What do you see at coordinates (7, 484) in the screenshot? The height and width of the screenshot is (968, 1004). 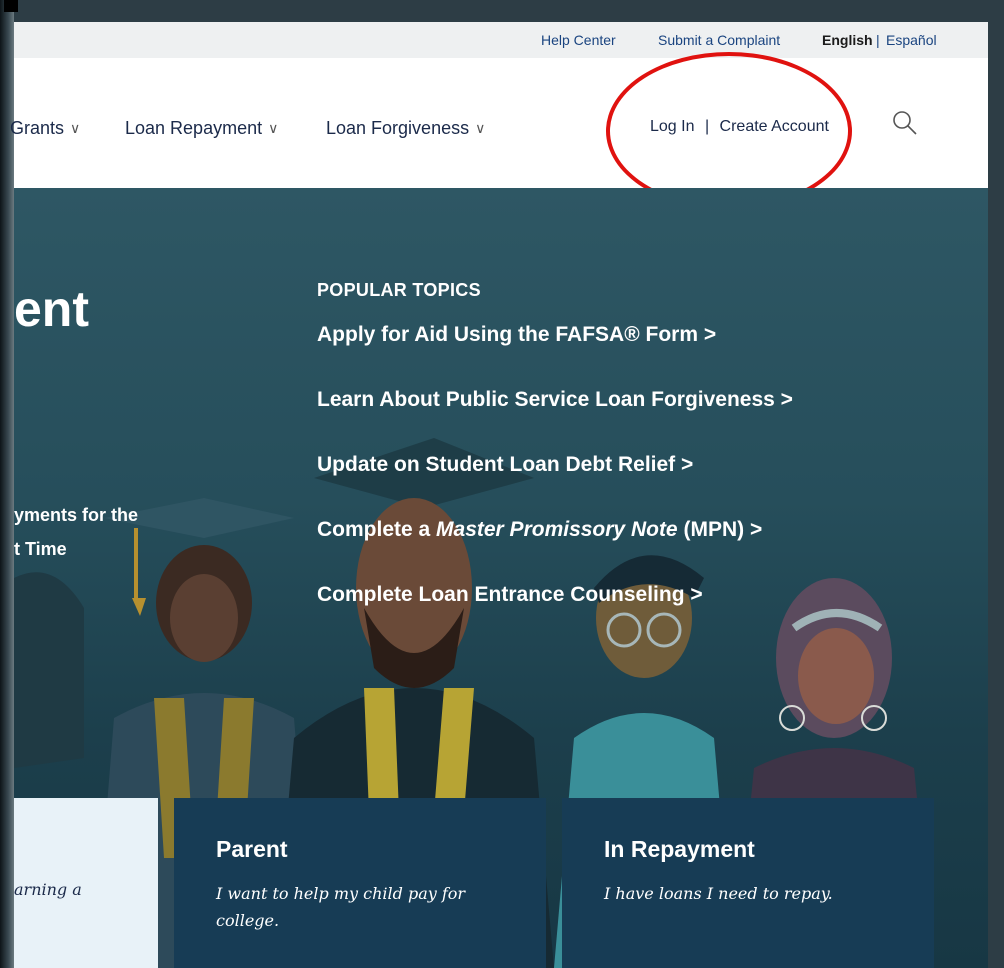 I see `window-left-edge` at bounding box center [7, 484].